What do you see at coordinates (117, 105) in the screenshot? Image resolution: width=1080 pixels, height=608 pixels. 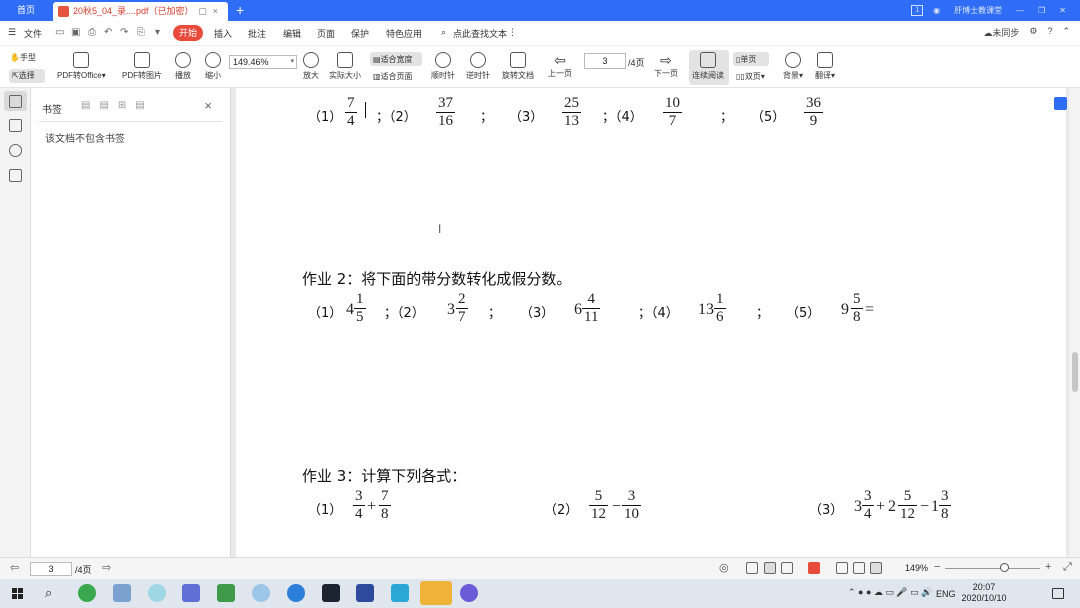 I see `bookmark-actions: ▤▤⊞▤` at bounding box center [117, 105].